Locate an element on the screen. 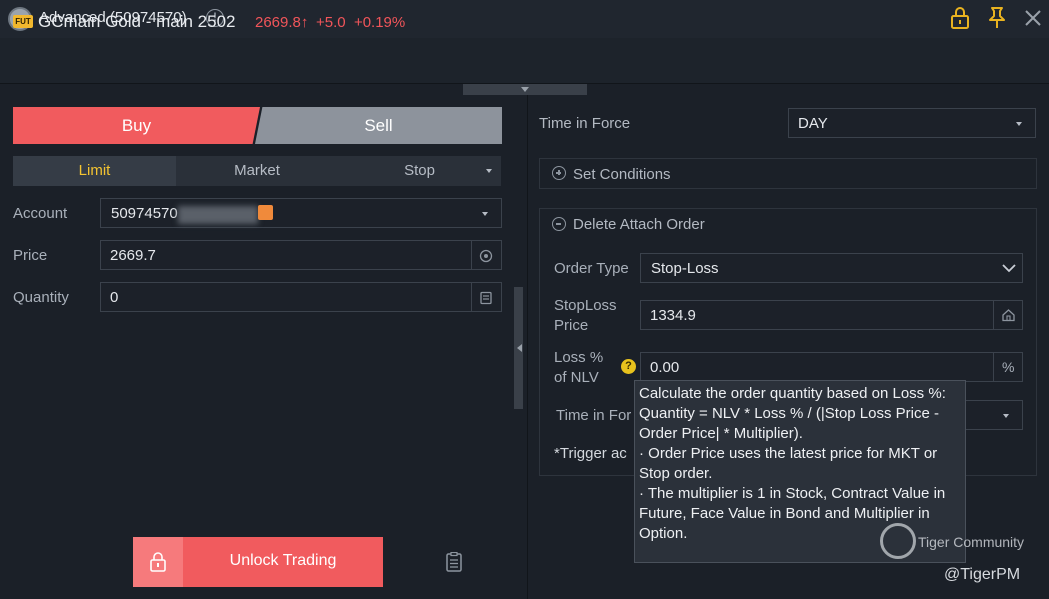 This screenshot has width=1049, height=599. quantity-input is located at coordinates (301, 297).